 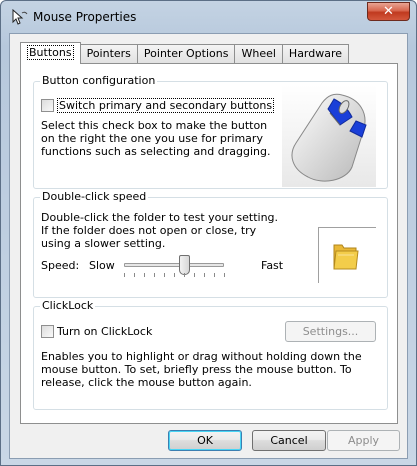 I want to click on button-label: Apply, so click(x=363, y=440).